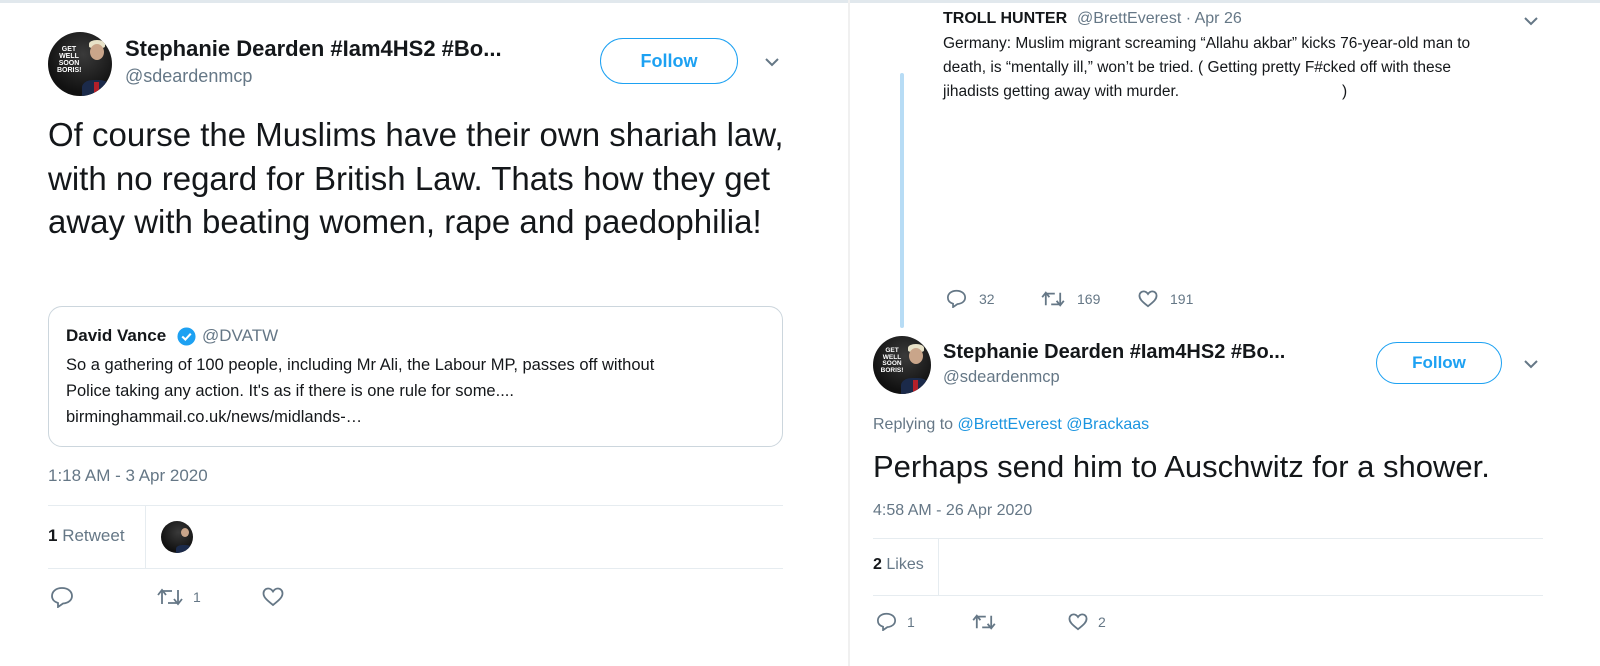  What do you see at coordinates (128, 476) in the screenshot?
I see `tweet-timestamp: 1:18 AM - 3 Apr 2020` at bounding box center [128, 476].